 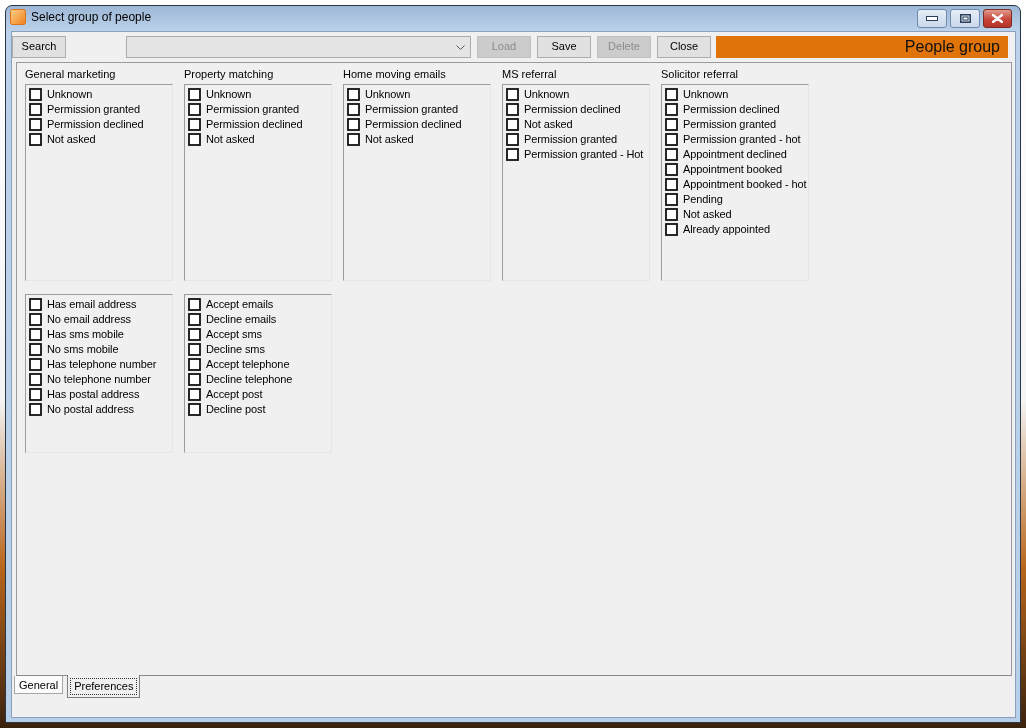 What do you see at coordinates (584, 154) in the screenshot?
I see `checkbox-label: Permission granted - Hot` at bounding box center [584, 154].